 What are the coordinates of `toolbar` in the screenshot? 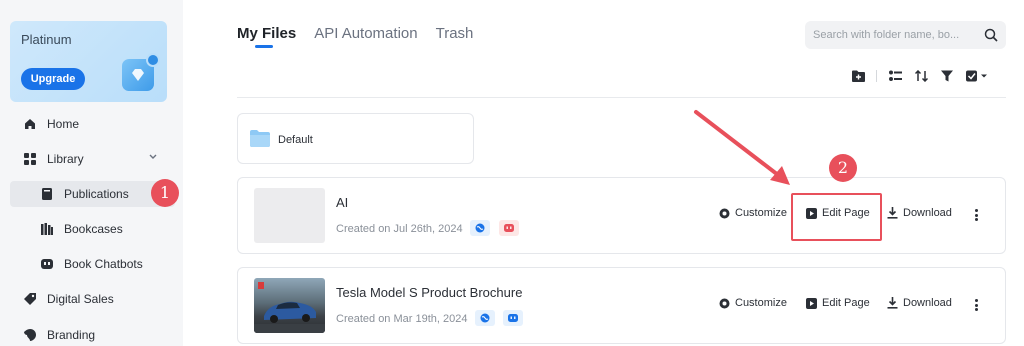 It's located at (924, 76).